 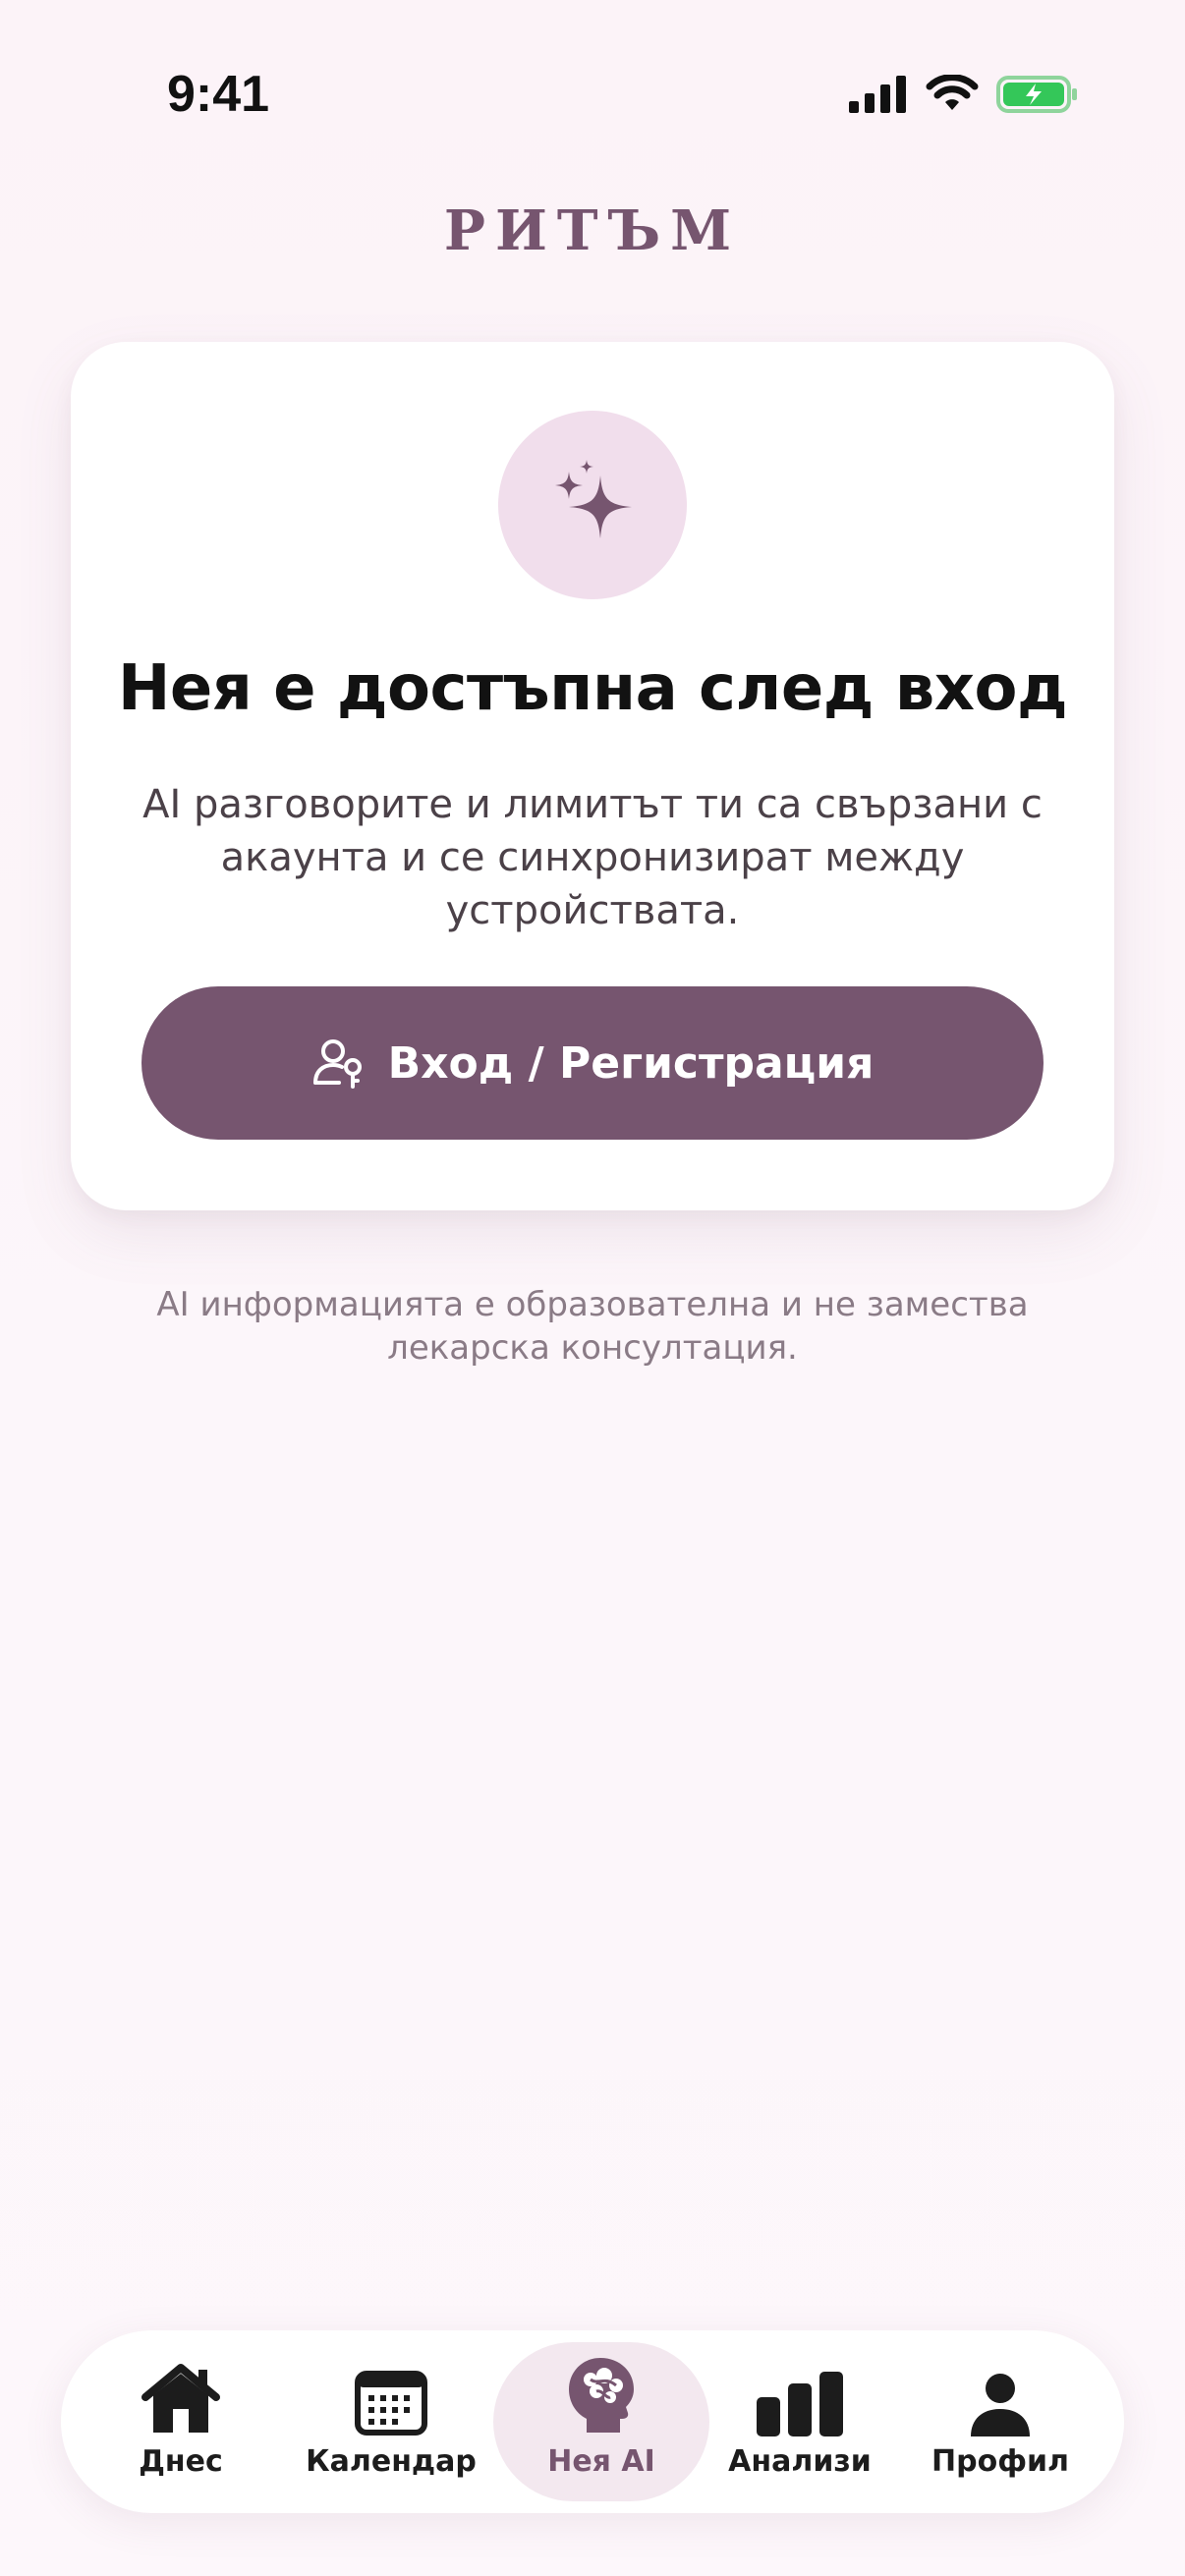 I want to click on person-icon, so click(x=1001, y=2405).